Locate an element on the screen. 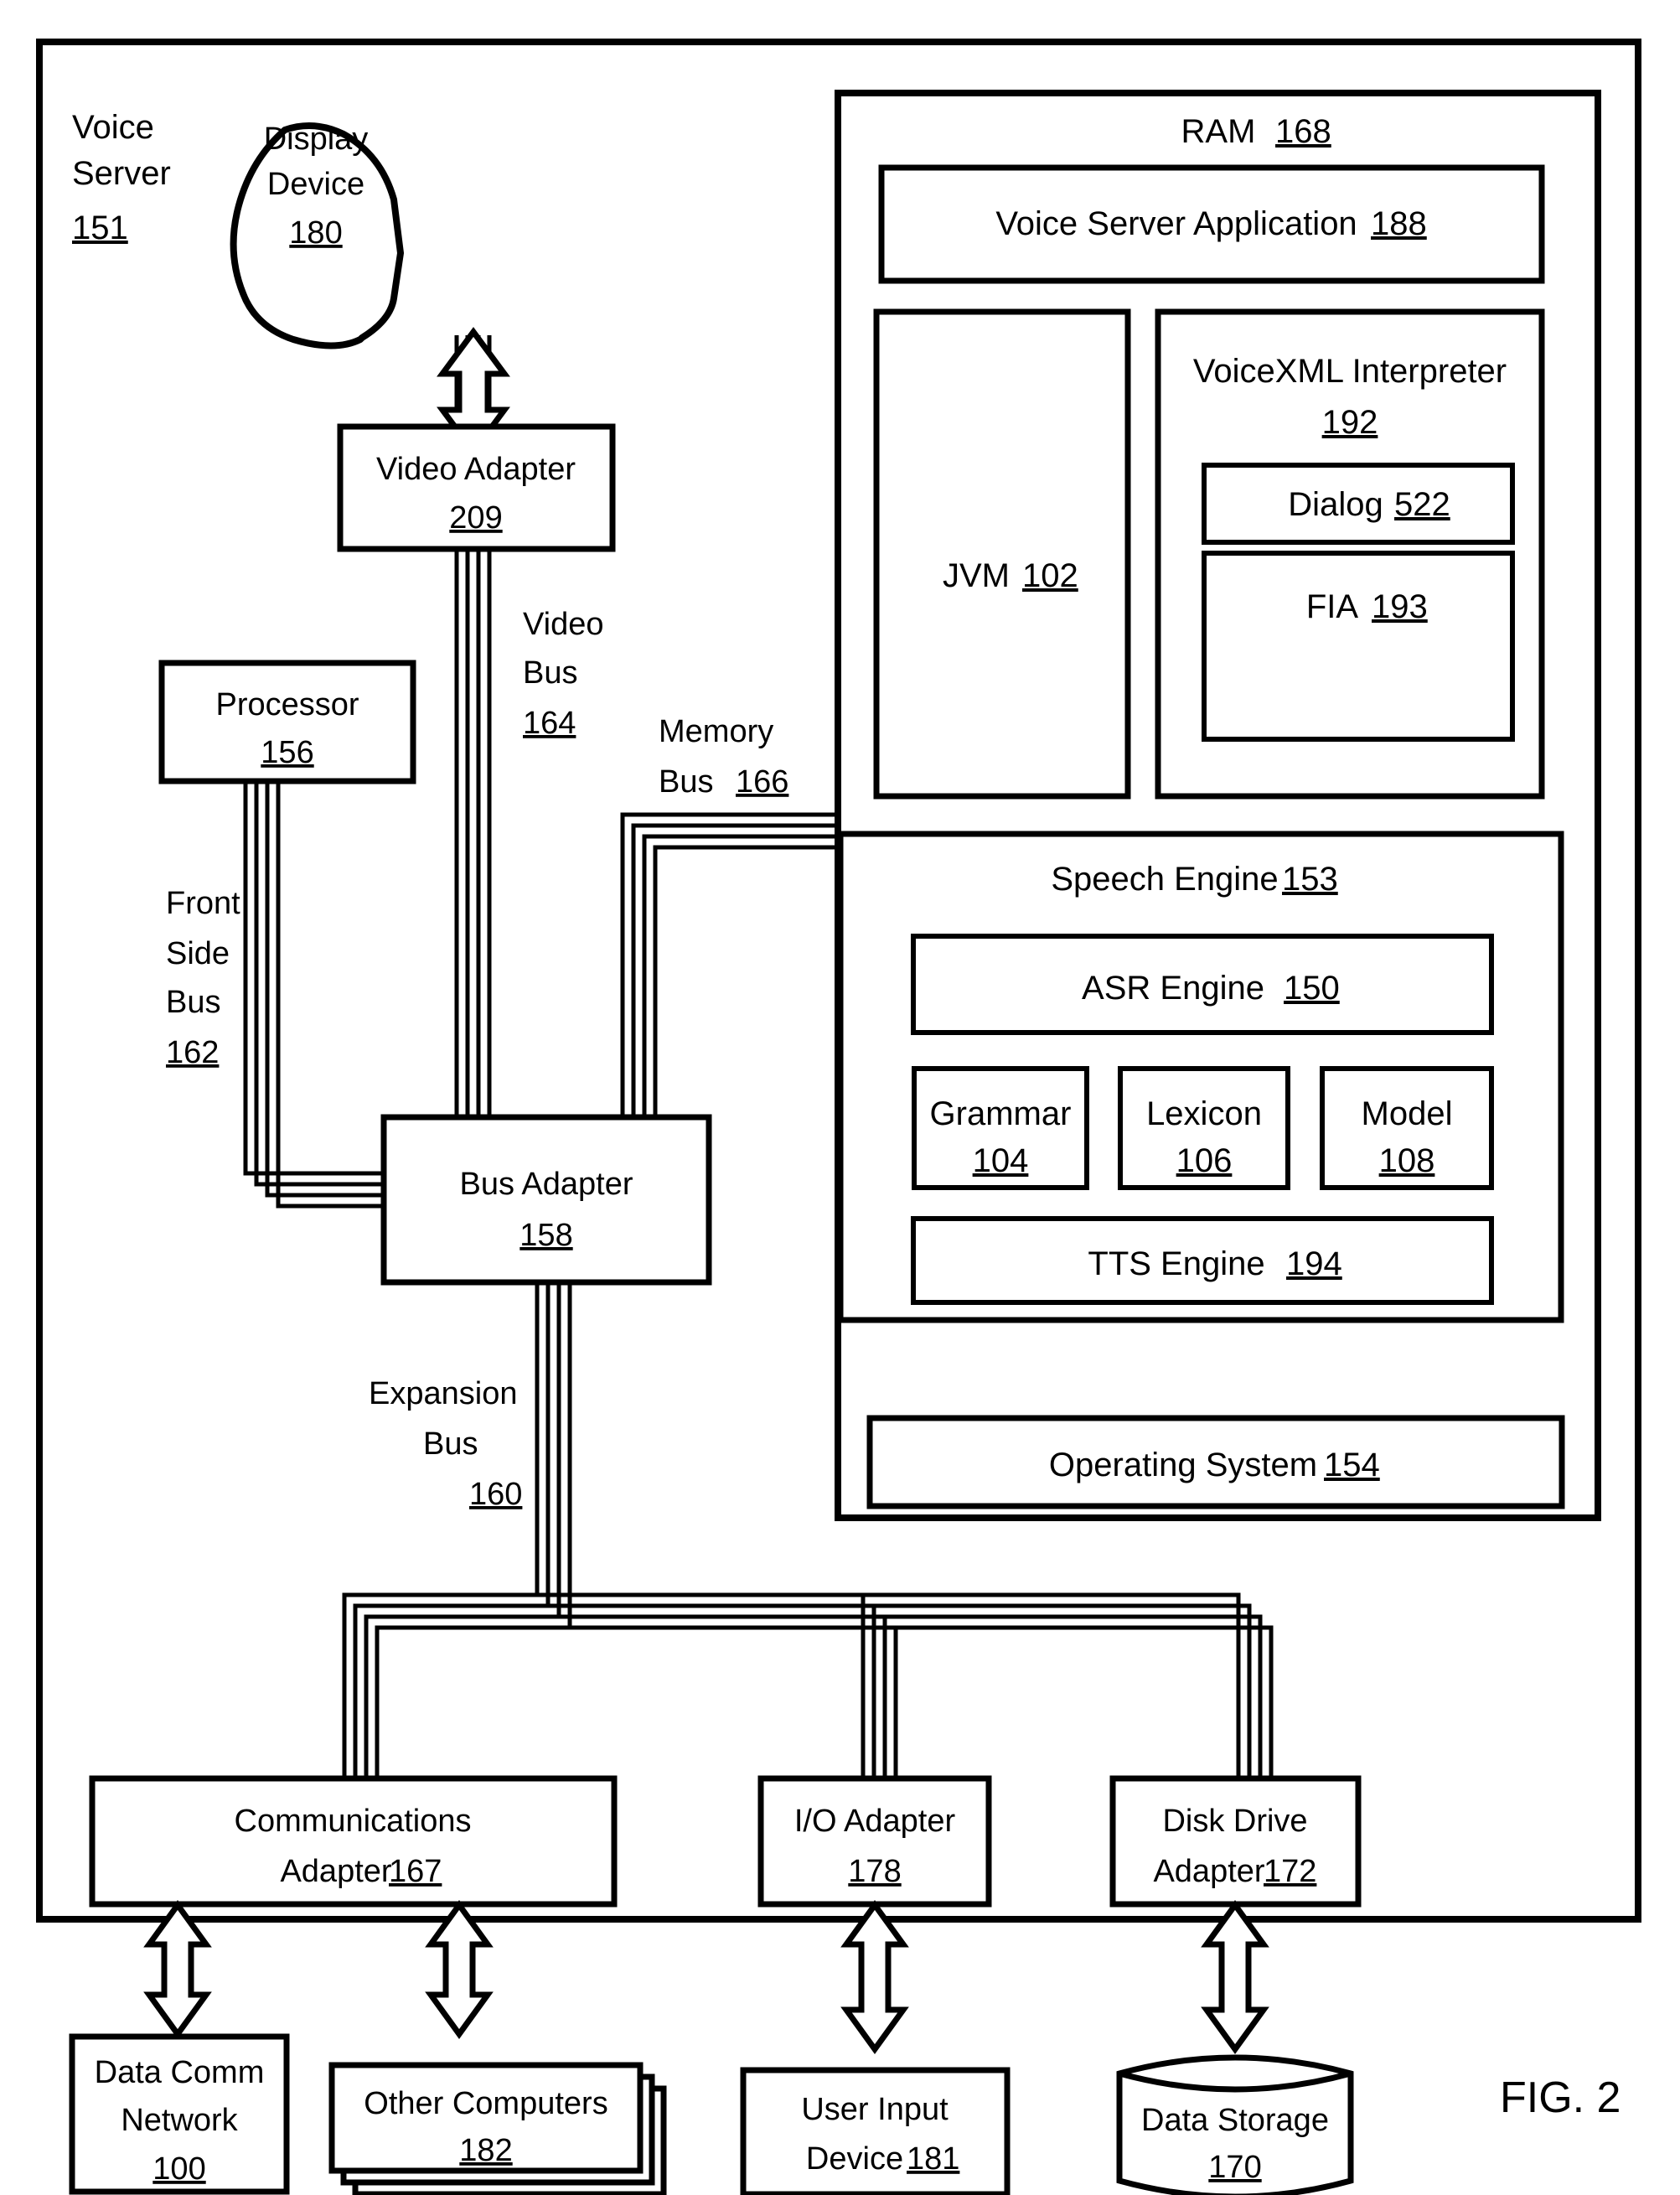 The width and height of the screenshot is (1680, 2195). dialog-box: Dialog 522 is located at coordinates (1358, 504).